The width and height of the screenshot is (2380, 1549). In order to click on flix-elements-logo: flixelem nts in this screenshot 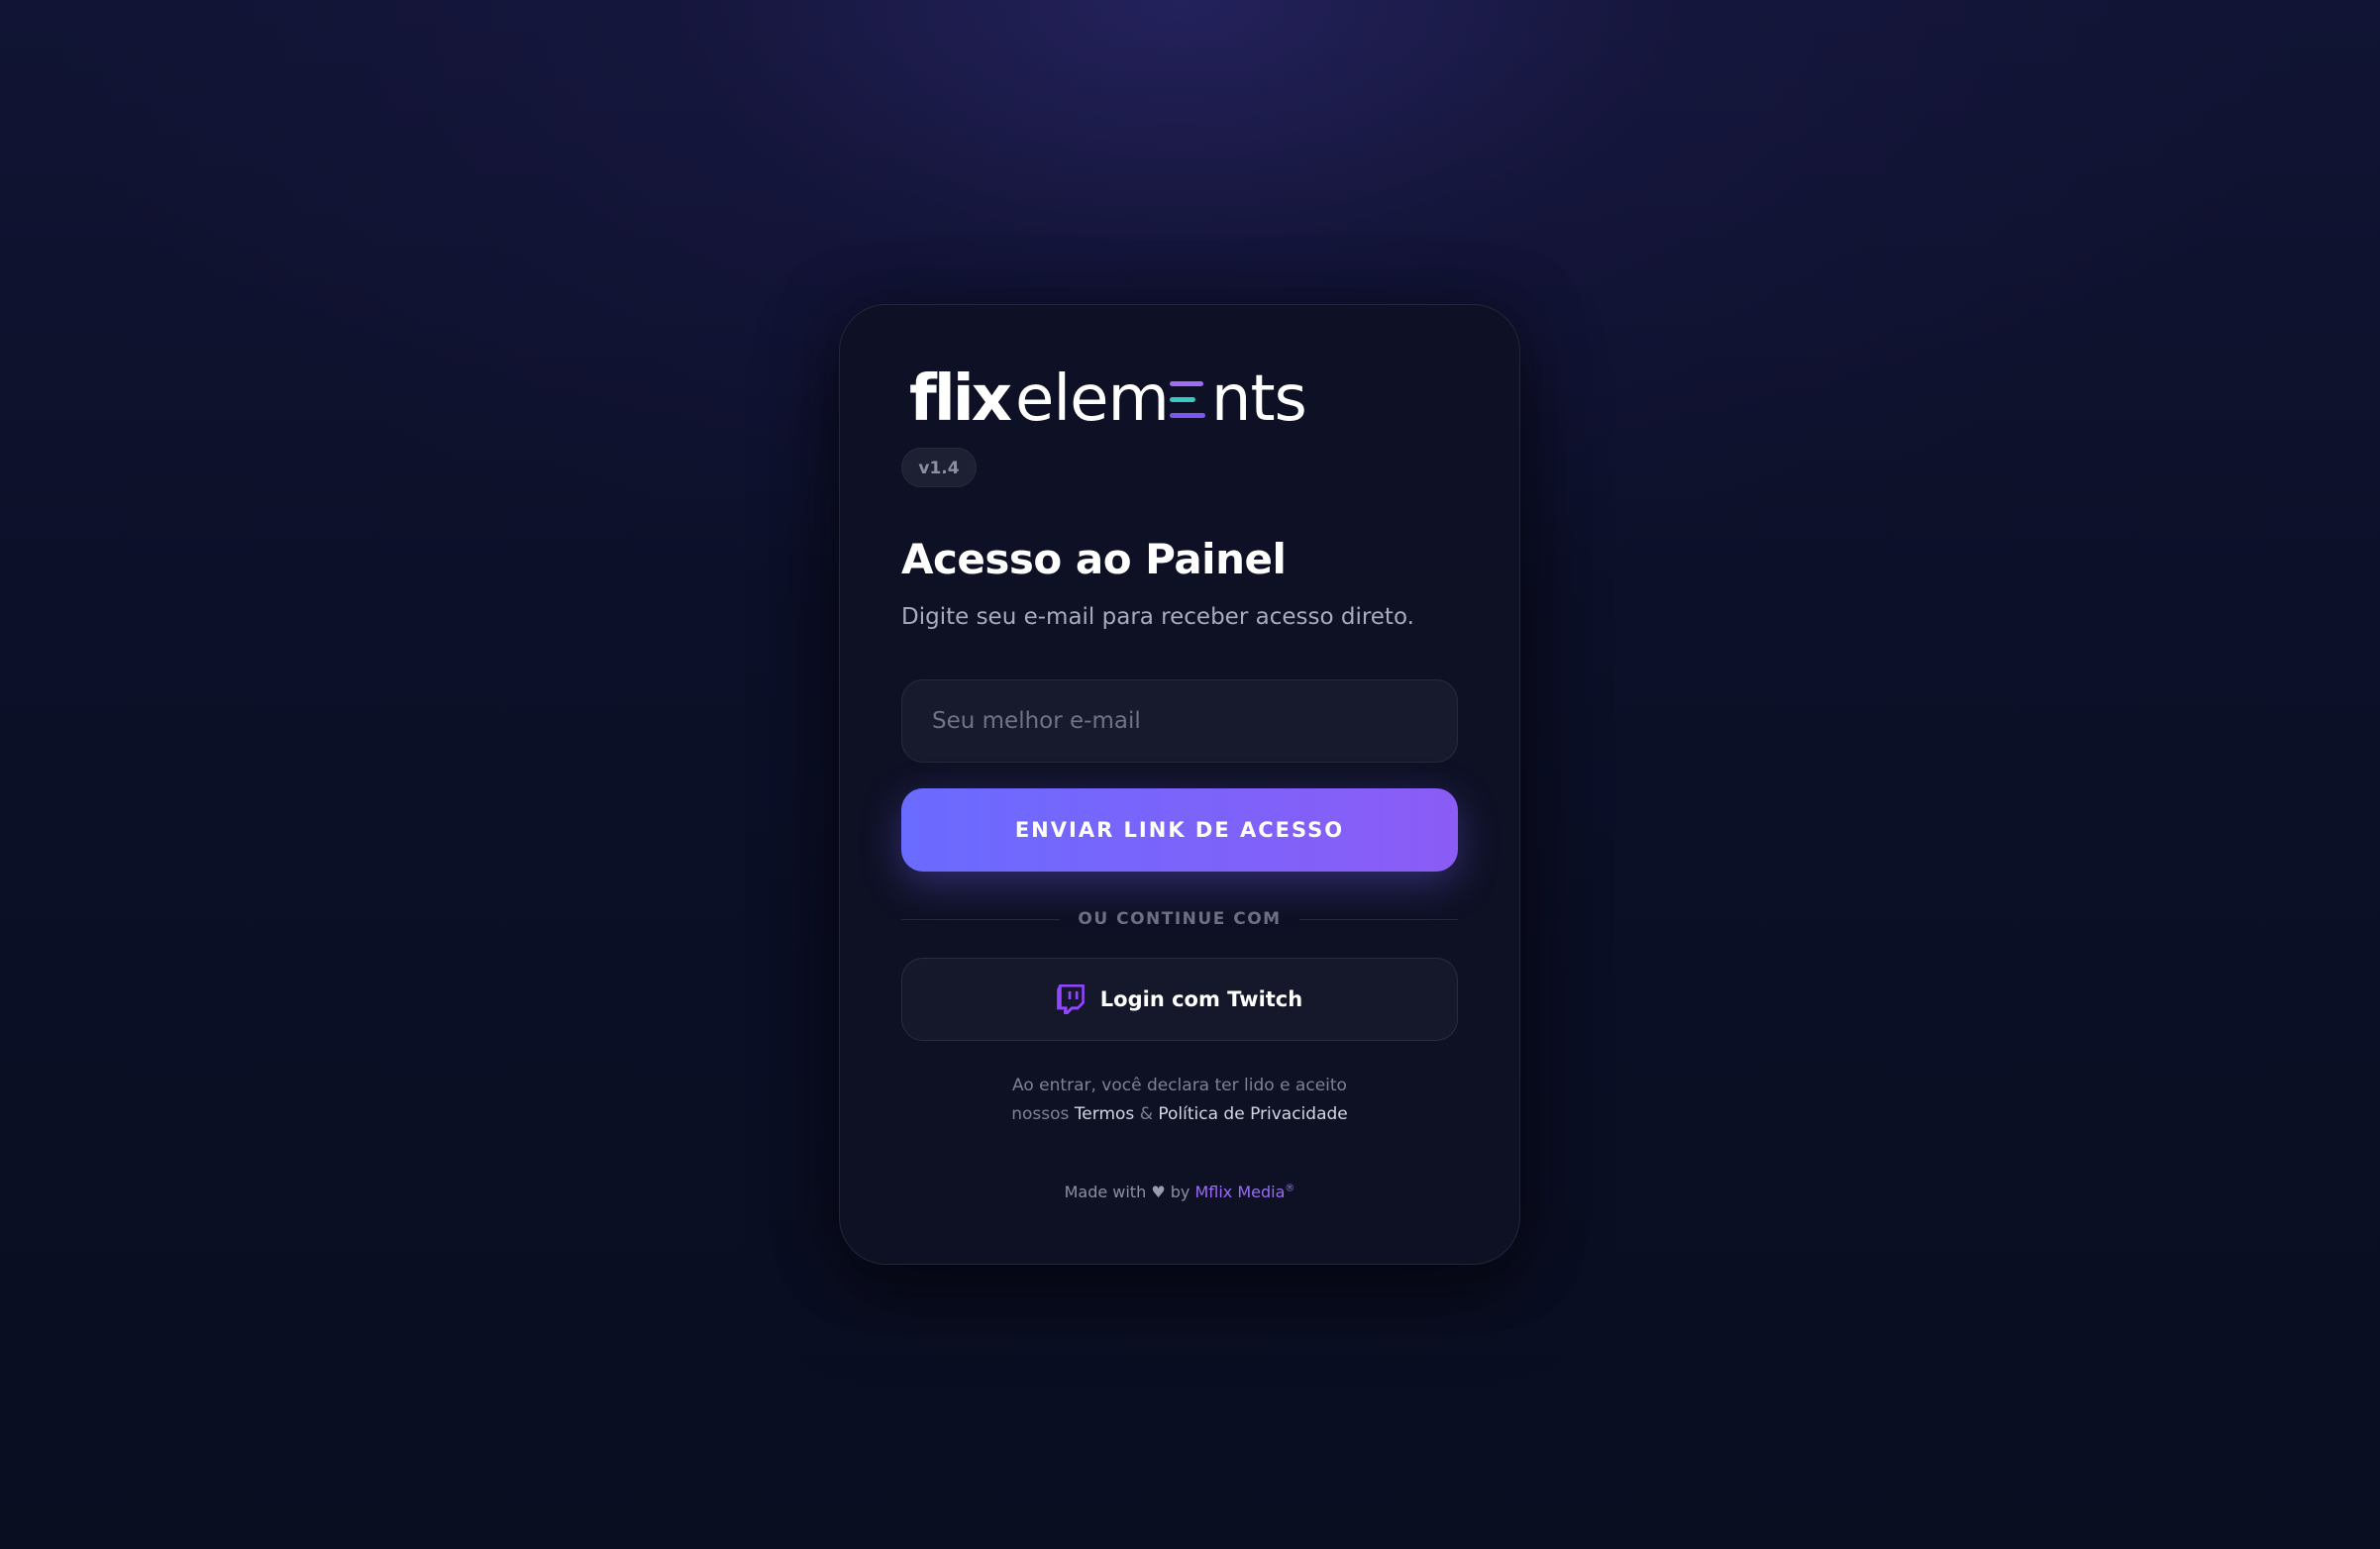, I will do `click(1108, 399)`.